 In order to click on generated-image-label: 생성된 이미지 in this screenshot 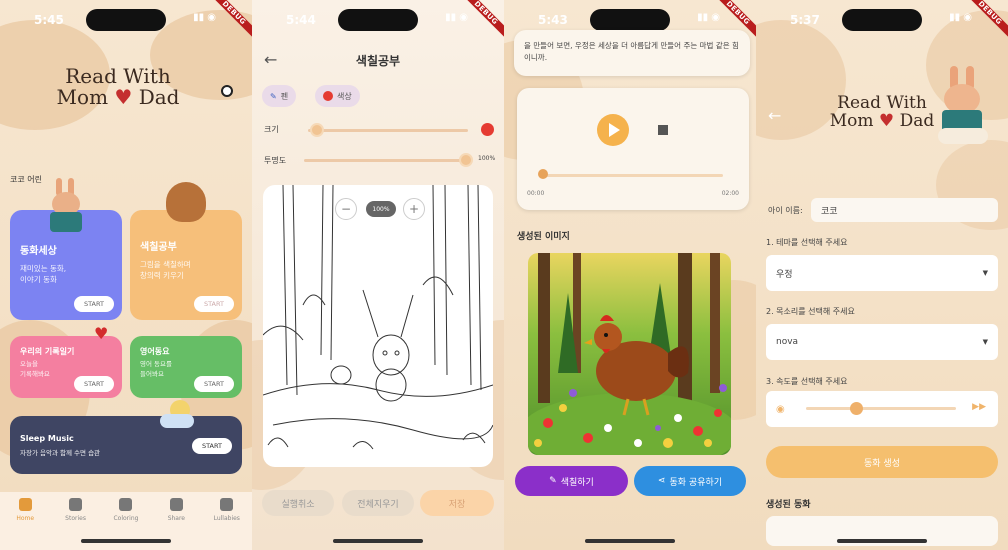, I will do `click(543, 237)`.